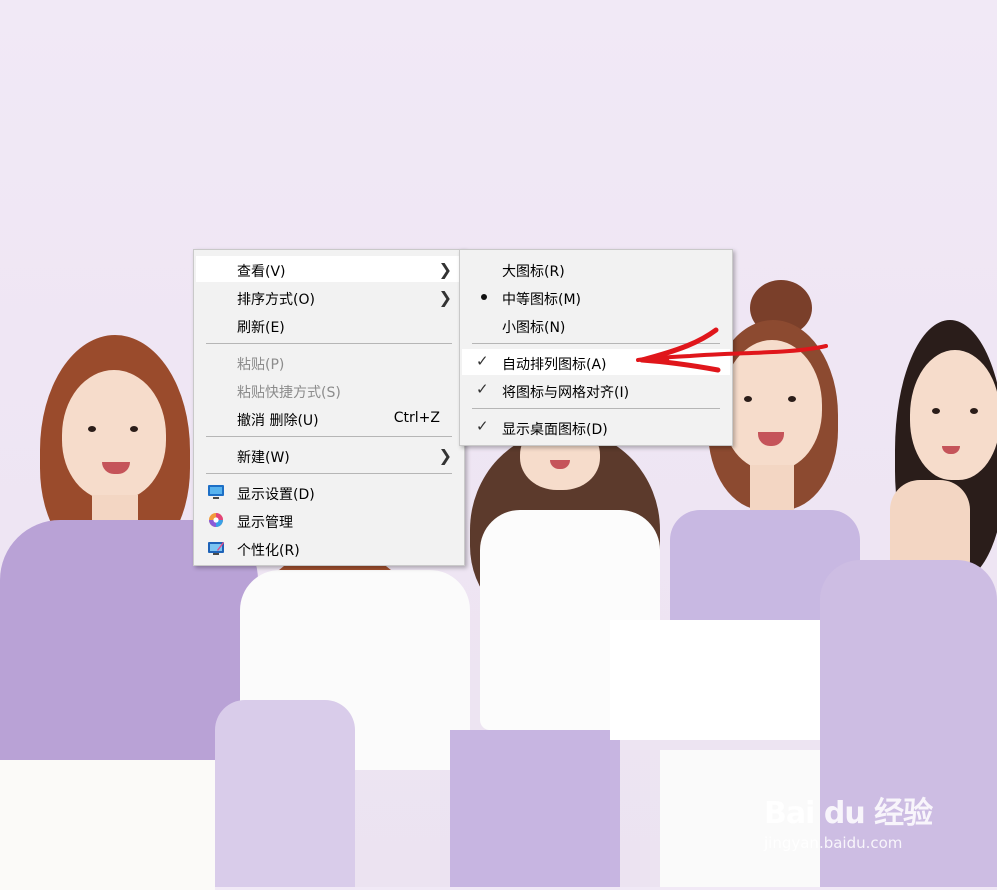 The height and width of the screenshot is (890, 997). Describe the element at coordinates (329, 362) in the screenshot. I see `menu-item-paste: 粘贴(P)` at that location.